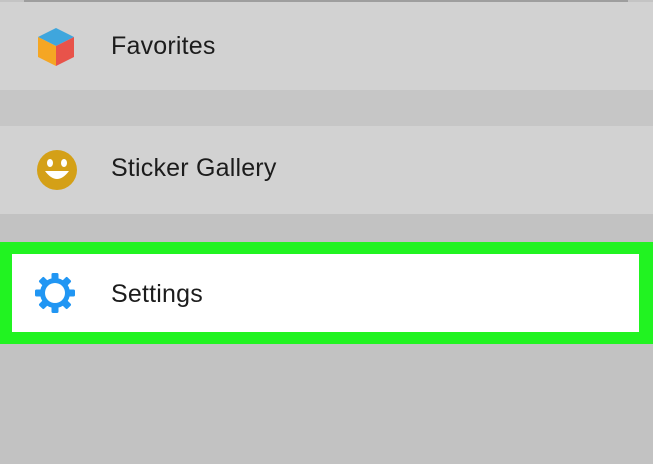 This screenshot has width=653, height=464. I want to click on menu-item-label: Sticker Gallery, so click(194, 168).